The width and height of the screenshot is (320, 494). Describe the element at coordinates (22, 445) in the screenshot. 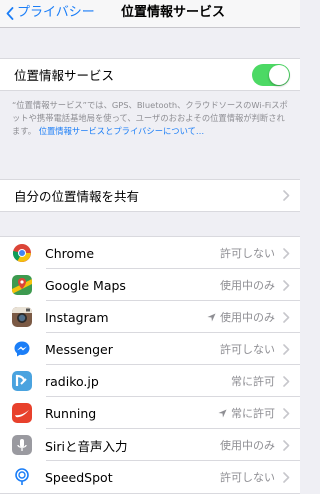

I see `siri-icon` at that location.